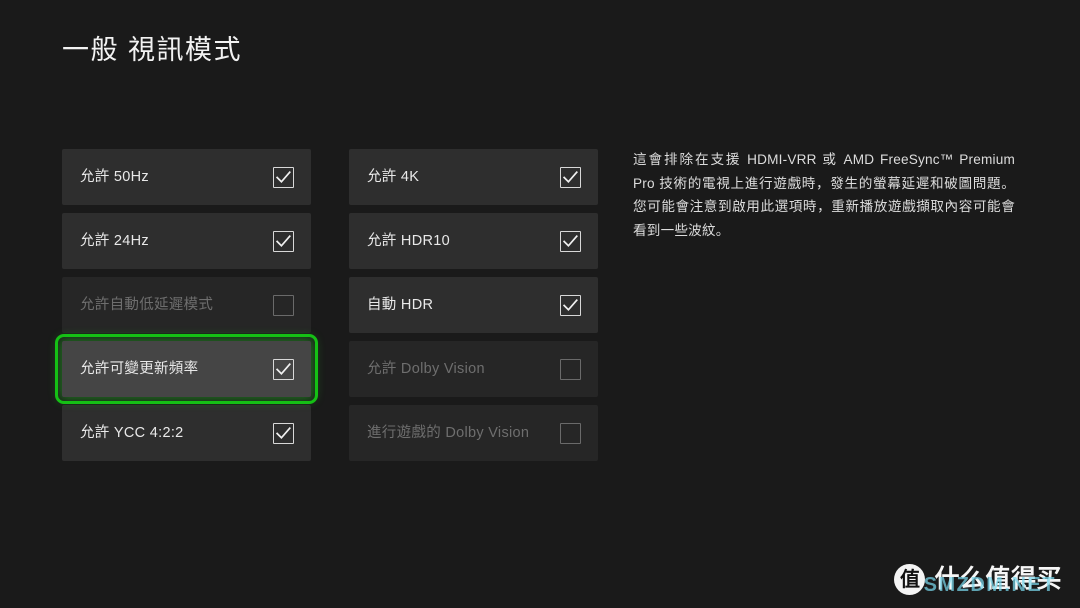  What do you see at coordinates (186, 177) in the screenshot?
I see `setting-row: 允許 50Hz` at bounding box center [186, 177].